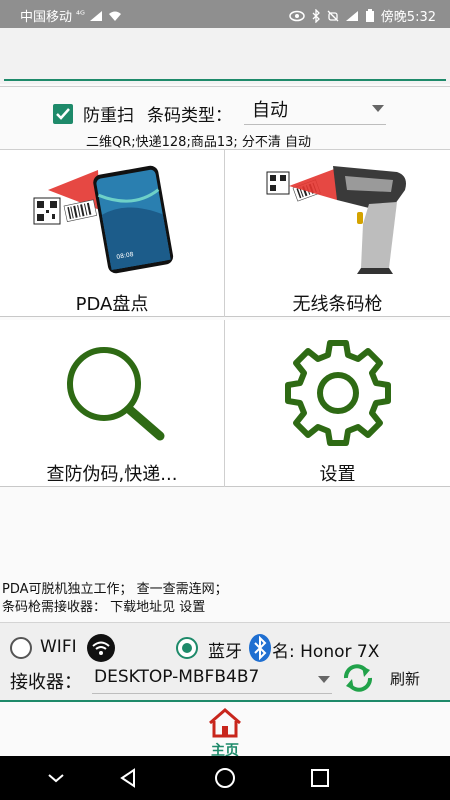 This screenshot has width=450, height=800. I want to click on bluetooth-icon, so click(260, 648).